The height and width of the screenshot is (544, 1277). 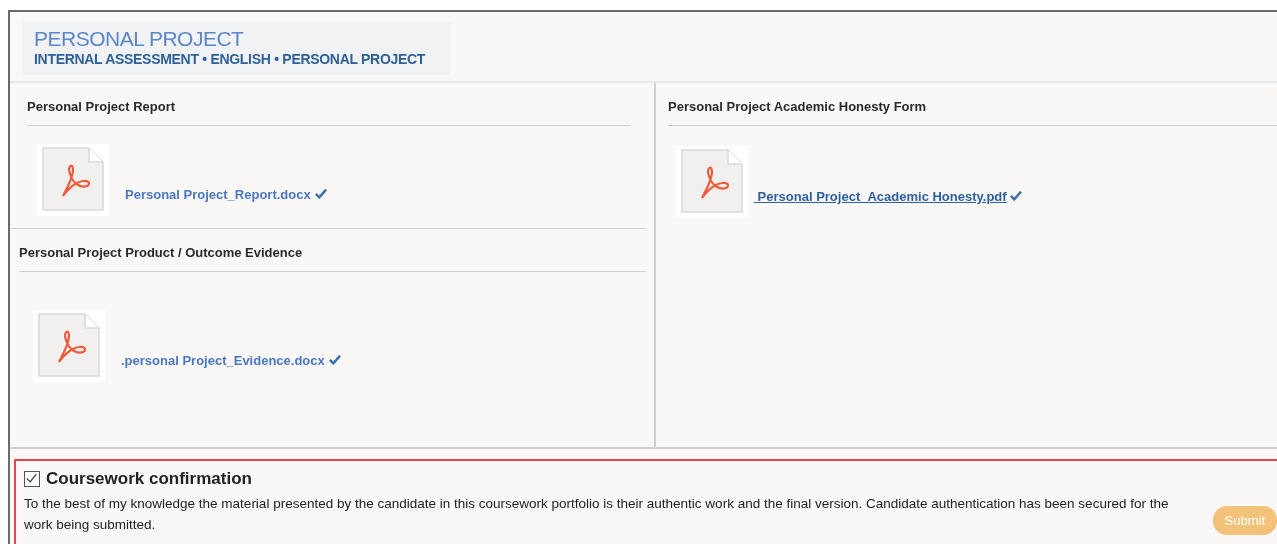 What do you see at coordinates (218, 194) in the screenshot?
I see `file-link: Personal Project_Report.docx` at bounding box center [218, 194].